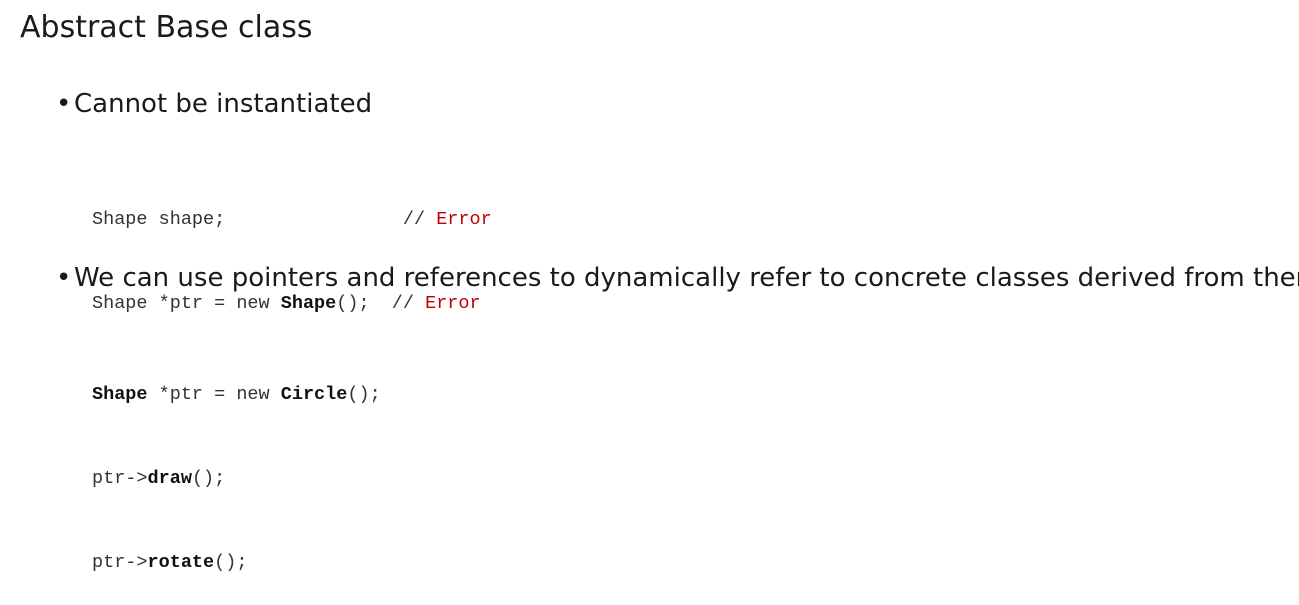 The image size is (1299, 605). Describe the element at coordinates (214, 394) in the screenshot. I see `code-text: *ptr = new` at that location.